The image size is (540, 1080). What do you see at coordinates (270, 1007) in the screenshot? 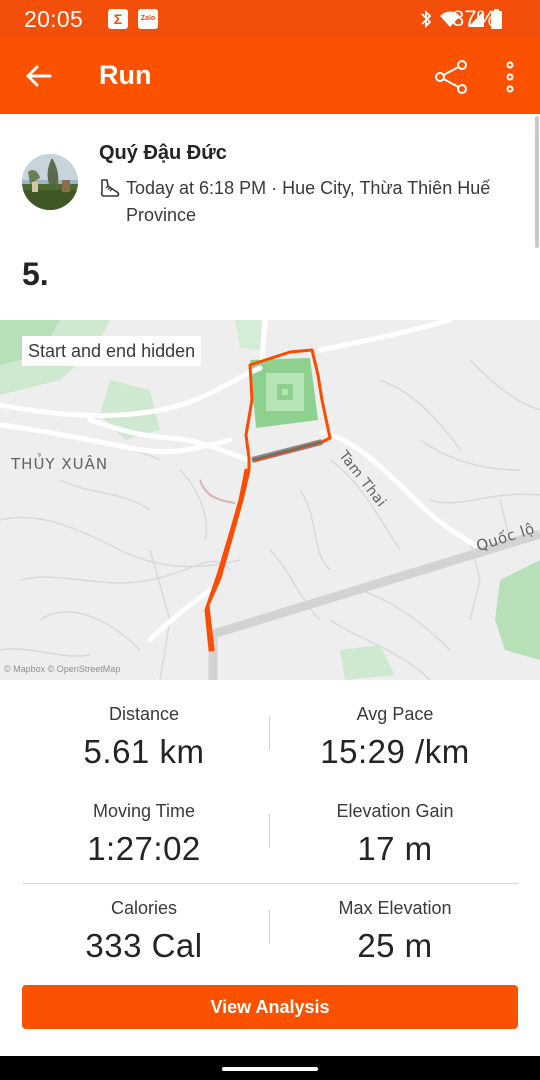
I see `view-analysis-button: View Analysis` at bounding box center [270, 1007].